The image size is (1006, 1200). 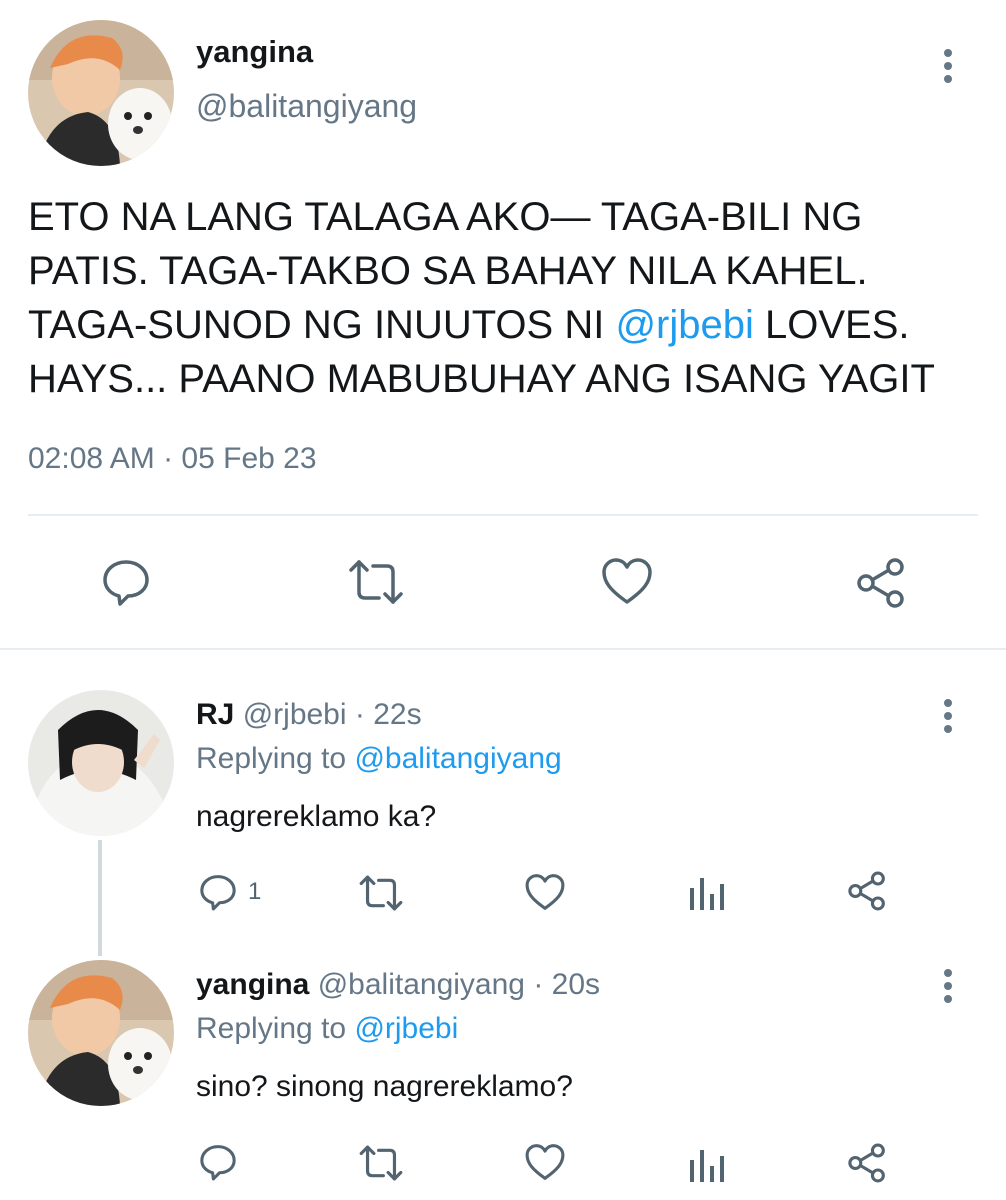 What do you see at coordinates (684, 325) in the screenshot?
I see `mention-link: @rjbebi` at bounding box center [684, 325].